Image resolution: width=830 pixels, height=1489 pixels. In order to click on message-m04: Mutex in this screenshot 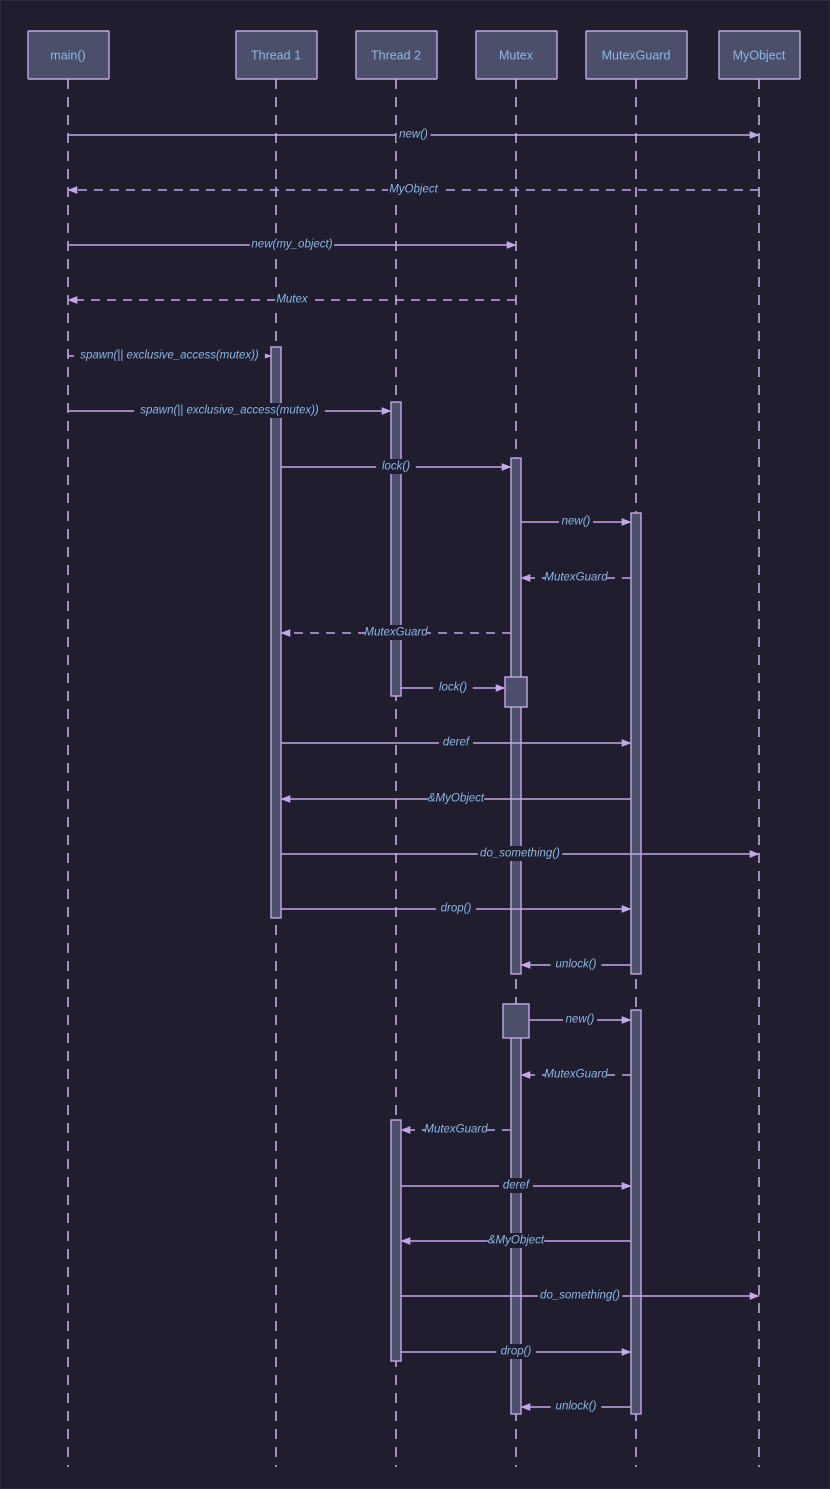, I will do `click(291, 299)`.